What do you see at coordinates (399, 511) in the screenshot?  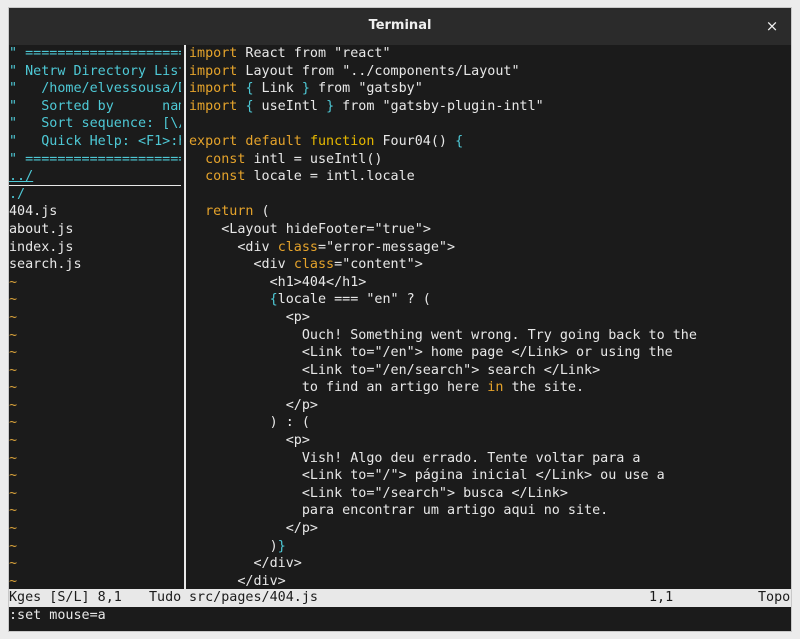 I see `code-token: para encontrar um artigo aqui no site.` at bounding box center [399, 511].